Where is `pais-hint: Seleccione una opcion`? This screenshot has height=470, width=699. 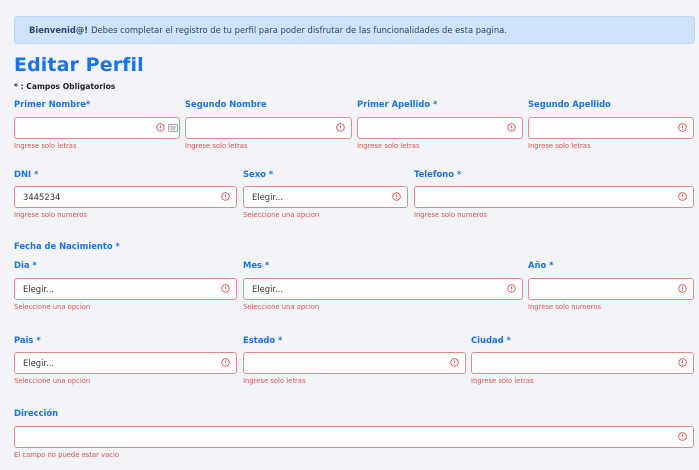 pais-hint: Seleccione una opcion is located at coordinates (52, 381).